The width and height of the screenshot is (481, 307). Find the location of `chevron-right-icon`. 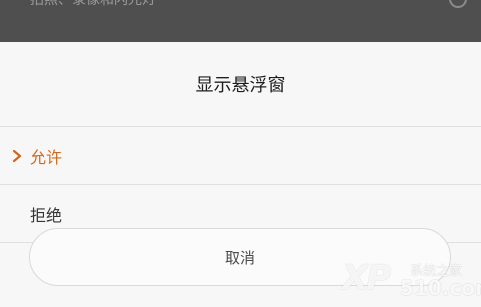

chevron-right-icon is located at coordinates (17, 155).